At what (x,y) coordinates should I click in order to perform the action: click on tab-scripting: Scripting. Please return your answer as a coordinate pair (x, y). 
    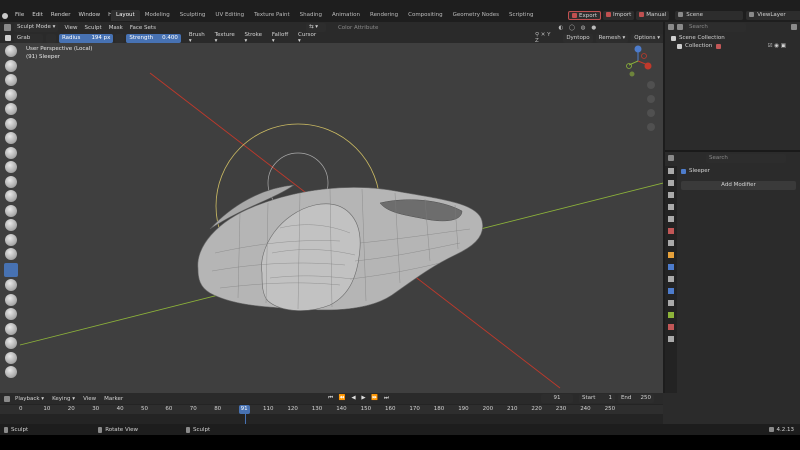
    Looking at the image, I should click on (521, 15).